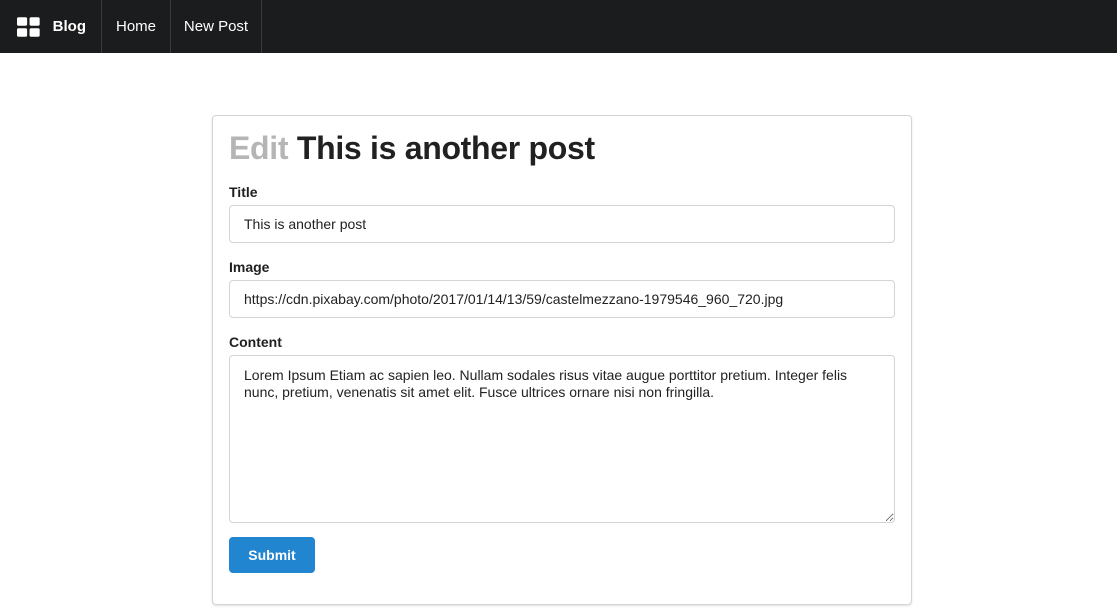 The height and width of the screenshot is (616, 1117). What do you see at coordinates (272, 555) in the screenshot?
I see `submit-button: Submit` at bounding box center [272, 555].